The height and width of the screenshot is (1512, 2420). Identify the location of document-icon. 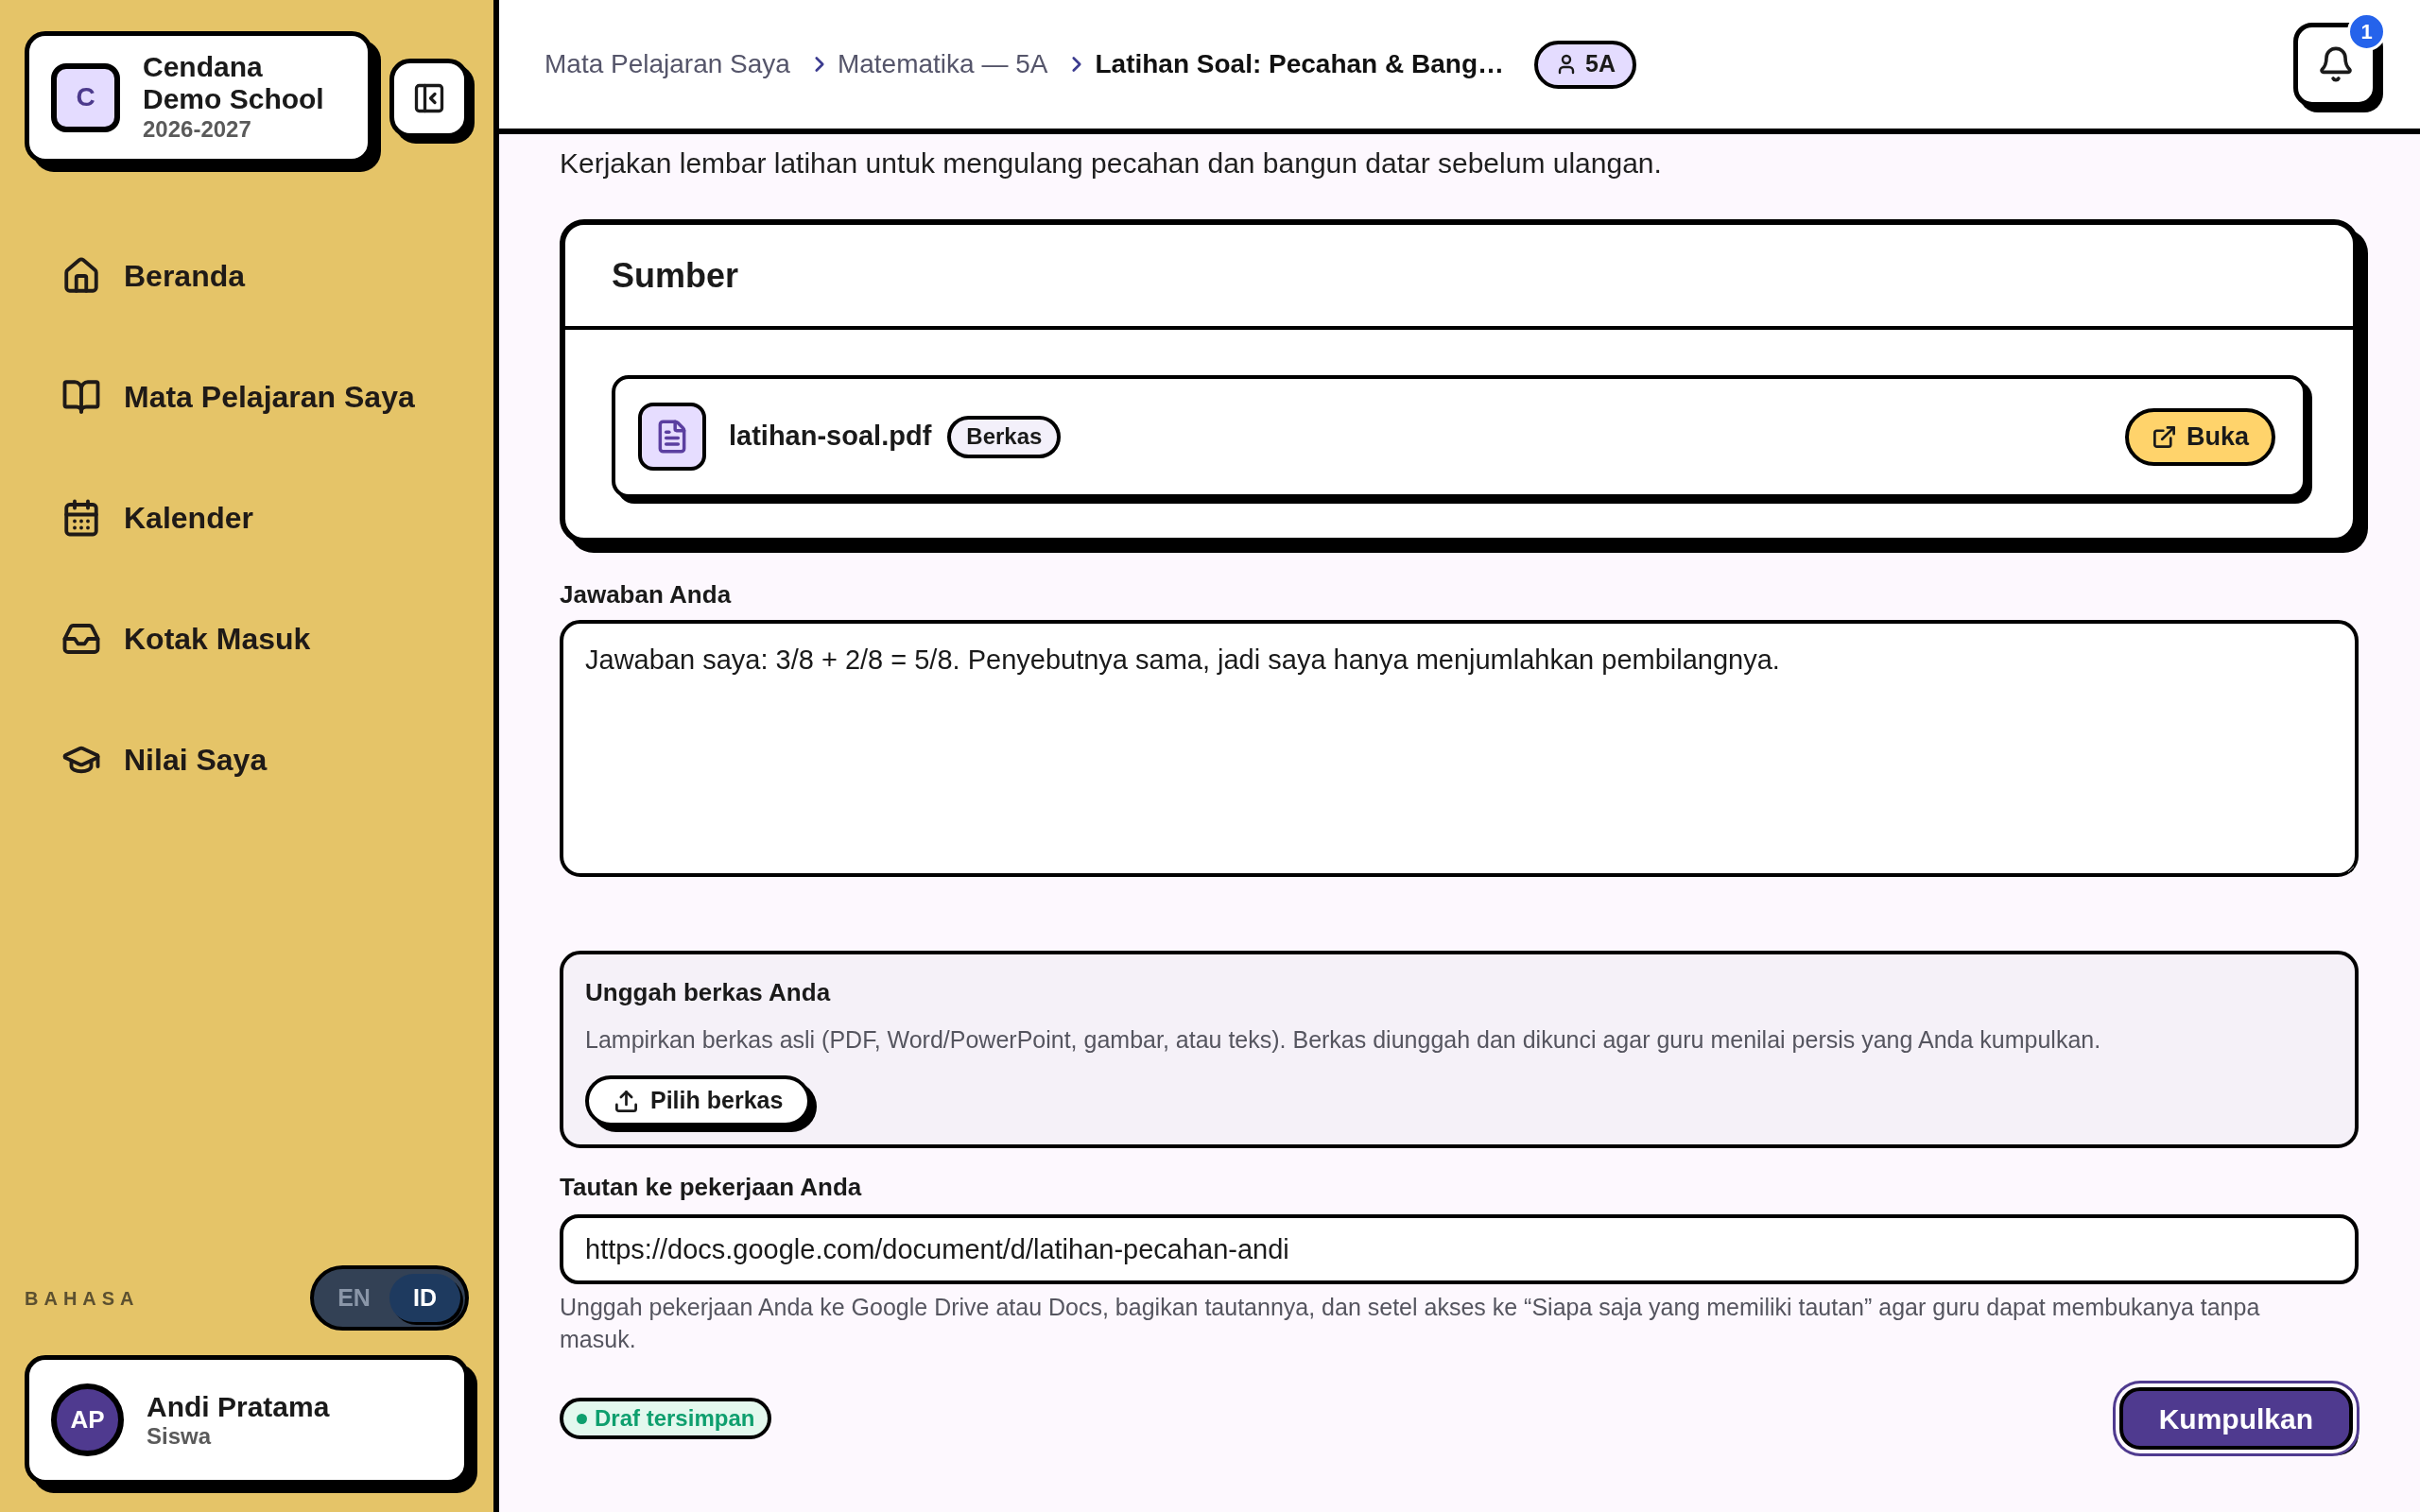
(672, 437).